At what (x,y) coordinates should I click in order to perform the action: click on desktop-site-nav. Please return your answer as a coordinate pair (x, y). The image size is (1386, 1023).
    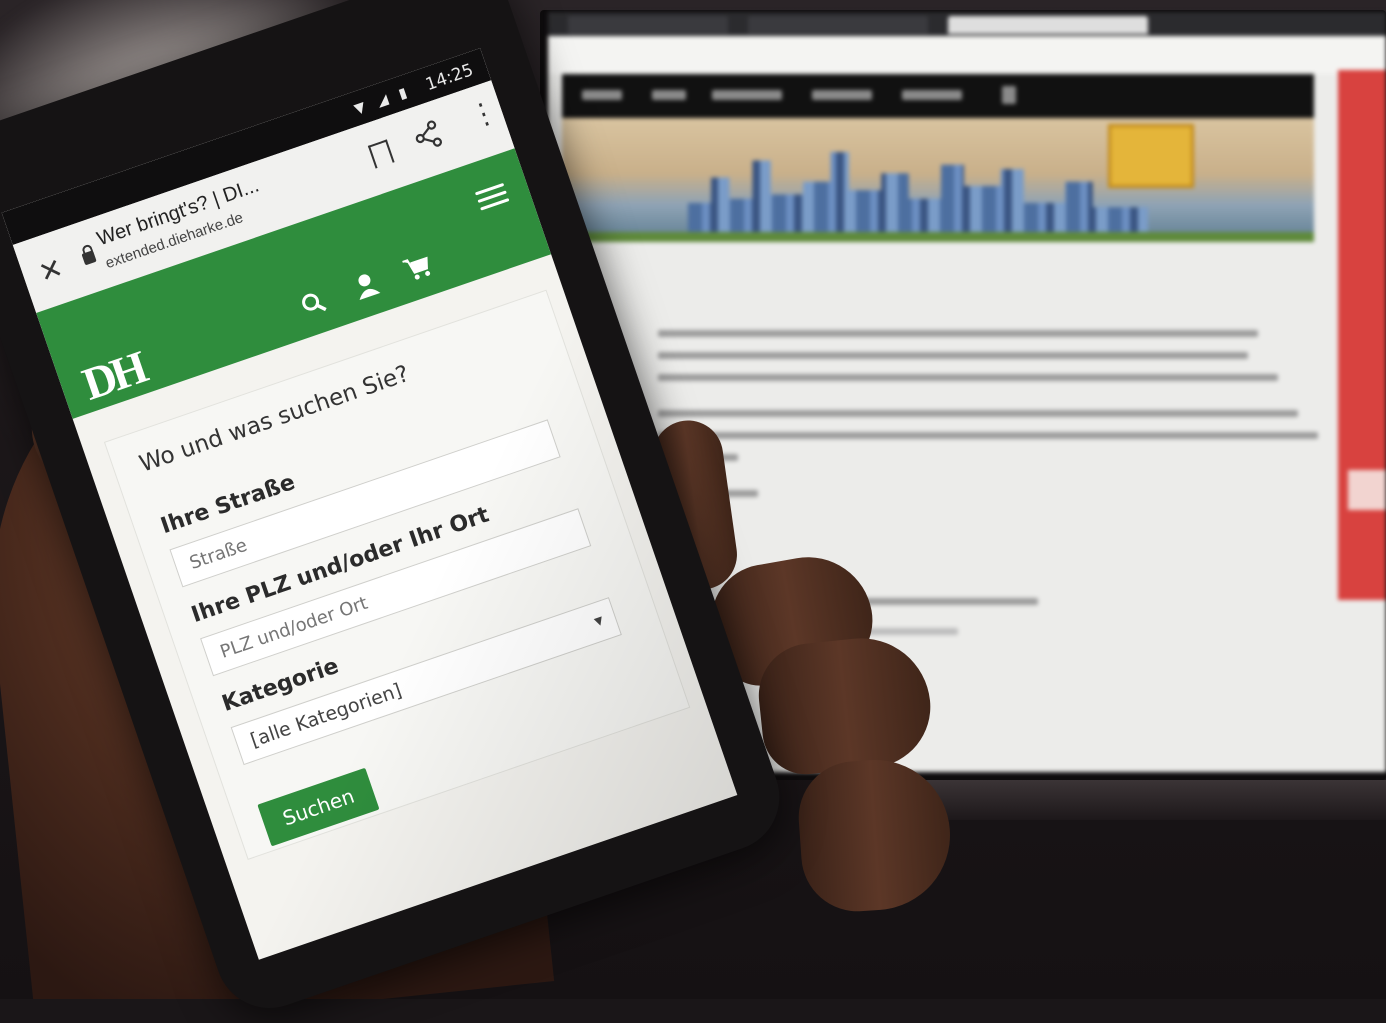
    Looking at the image, I should click on (938, 96).